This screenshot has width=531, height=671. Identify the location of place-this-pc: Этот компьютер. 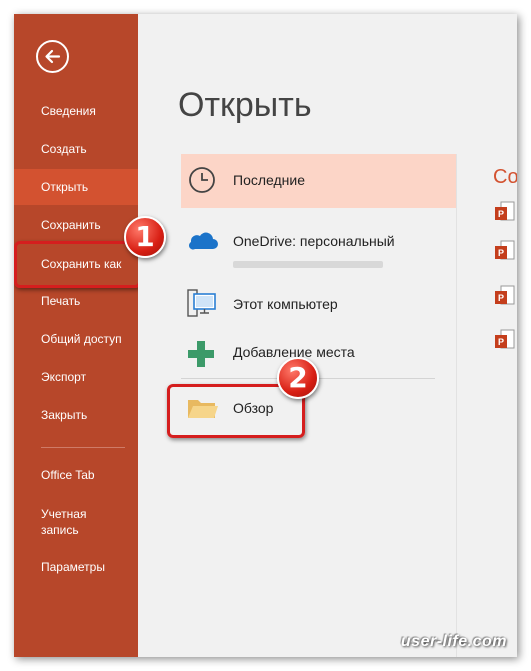
(318, 307).